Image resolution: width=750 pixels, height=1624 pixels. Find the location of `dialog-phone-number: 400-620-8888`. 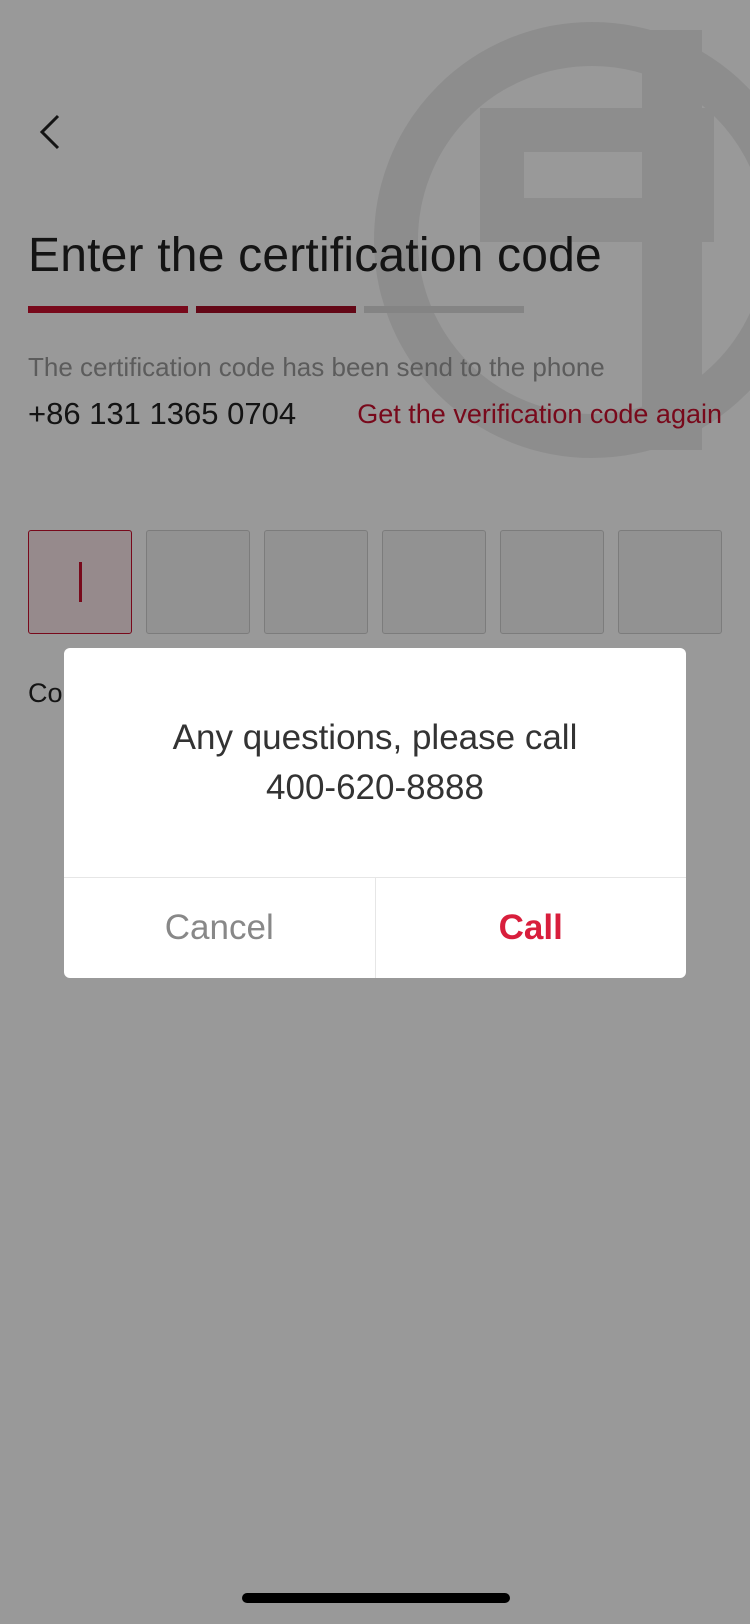

dialog-phone-number: 400-620-8888 is located at coordinates (375, 787).